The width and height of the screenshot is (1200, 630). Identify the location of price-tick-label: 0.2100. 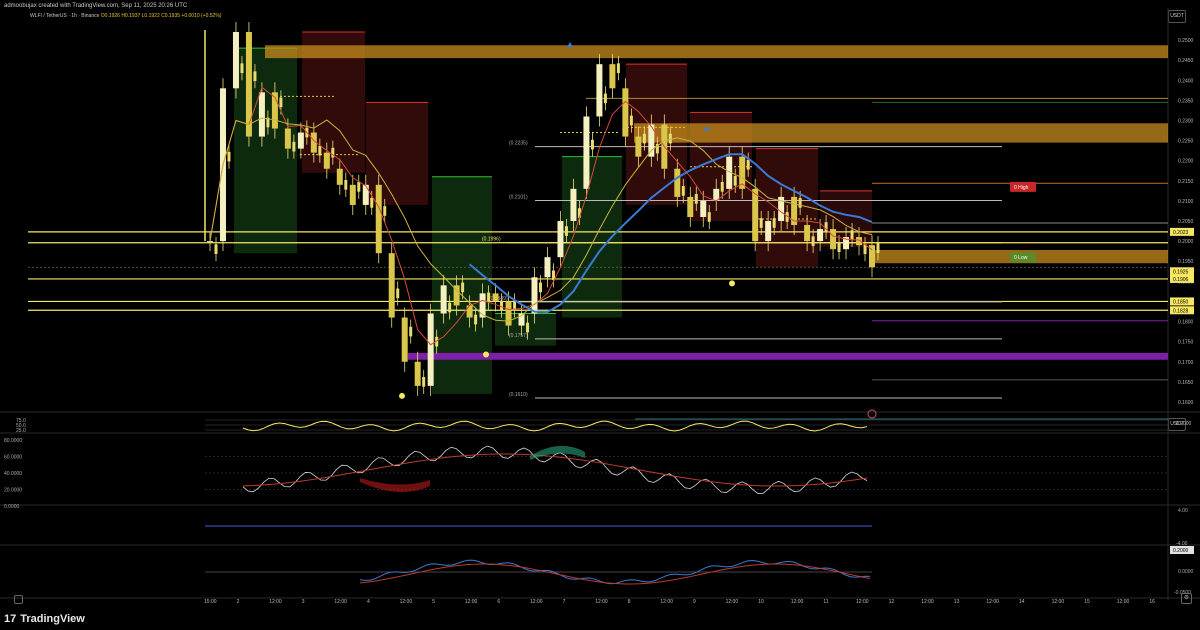
(1186, 202).